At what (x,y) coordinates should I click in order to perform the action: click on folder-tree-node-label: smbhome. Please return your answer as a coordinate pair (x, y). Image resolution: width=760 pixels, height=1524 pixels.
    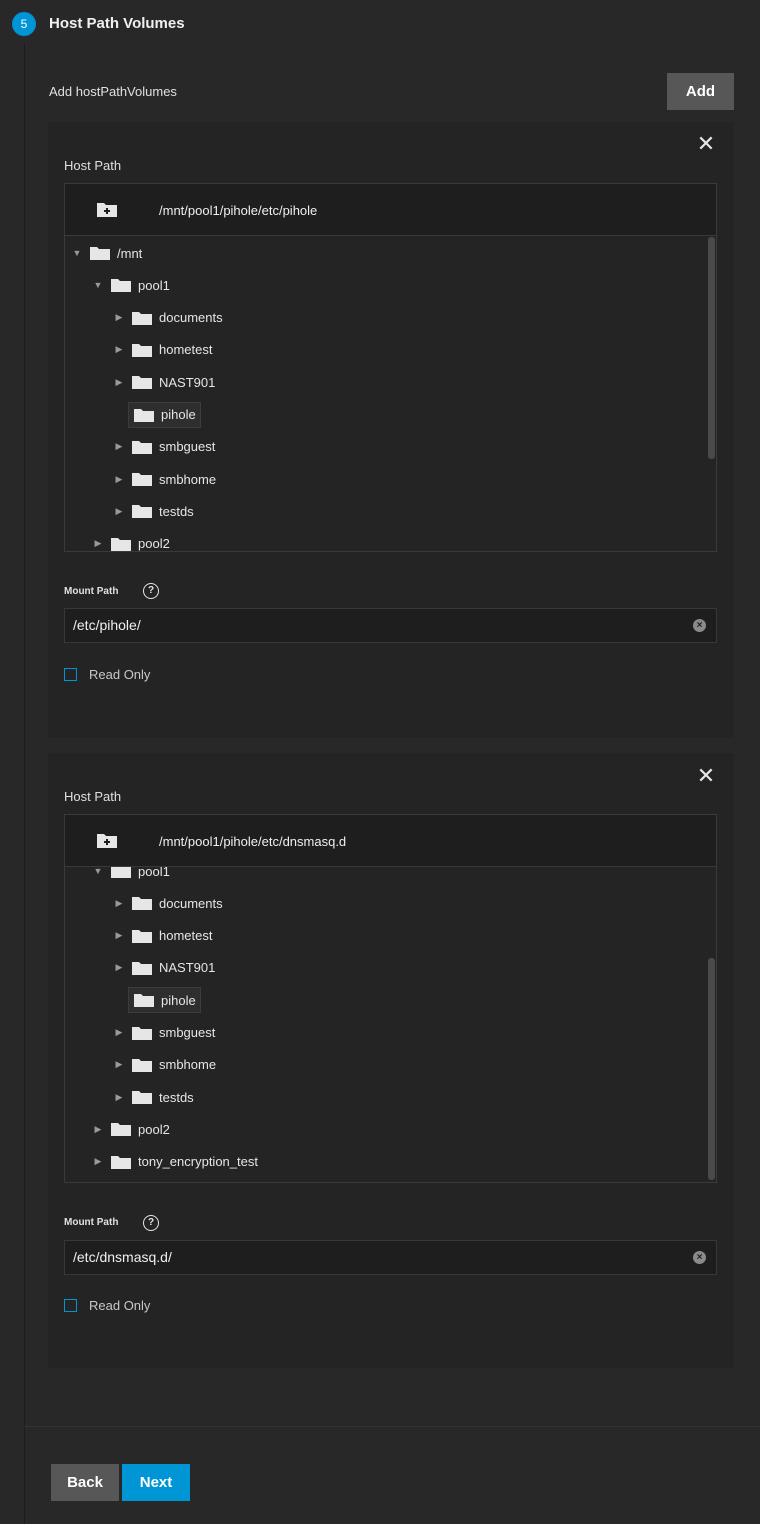
    Looking at the image, I should click on (188, 479).